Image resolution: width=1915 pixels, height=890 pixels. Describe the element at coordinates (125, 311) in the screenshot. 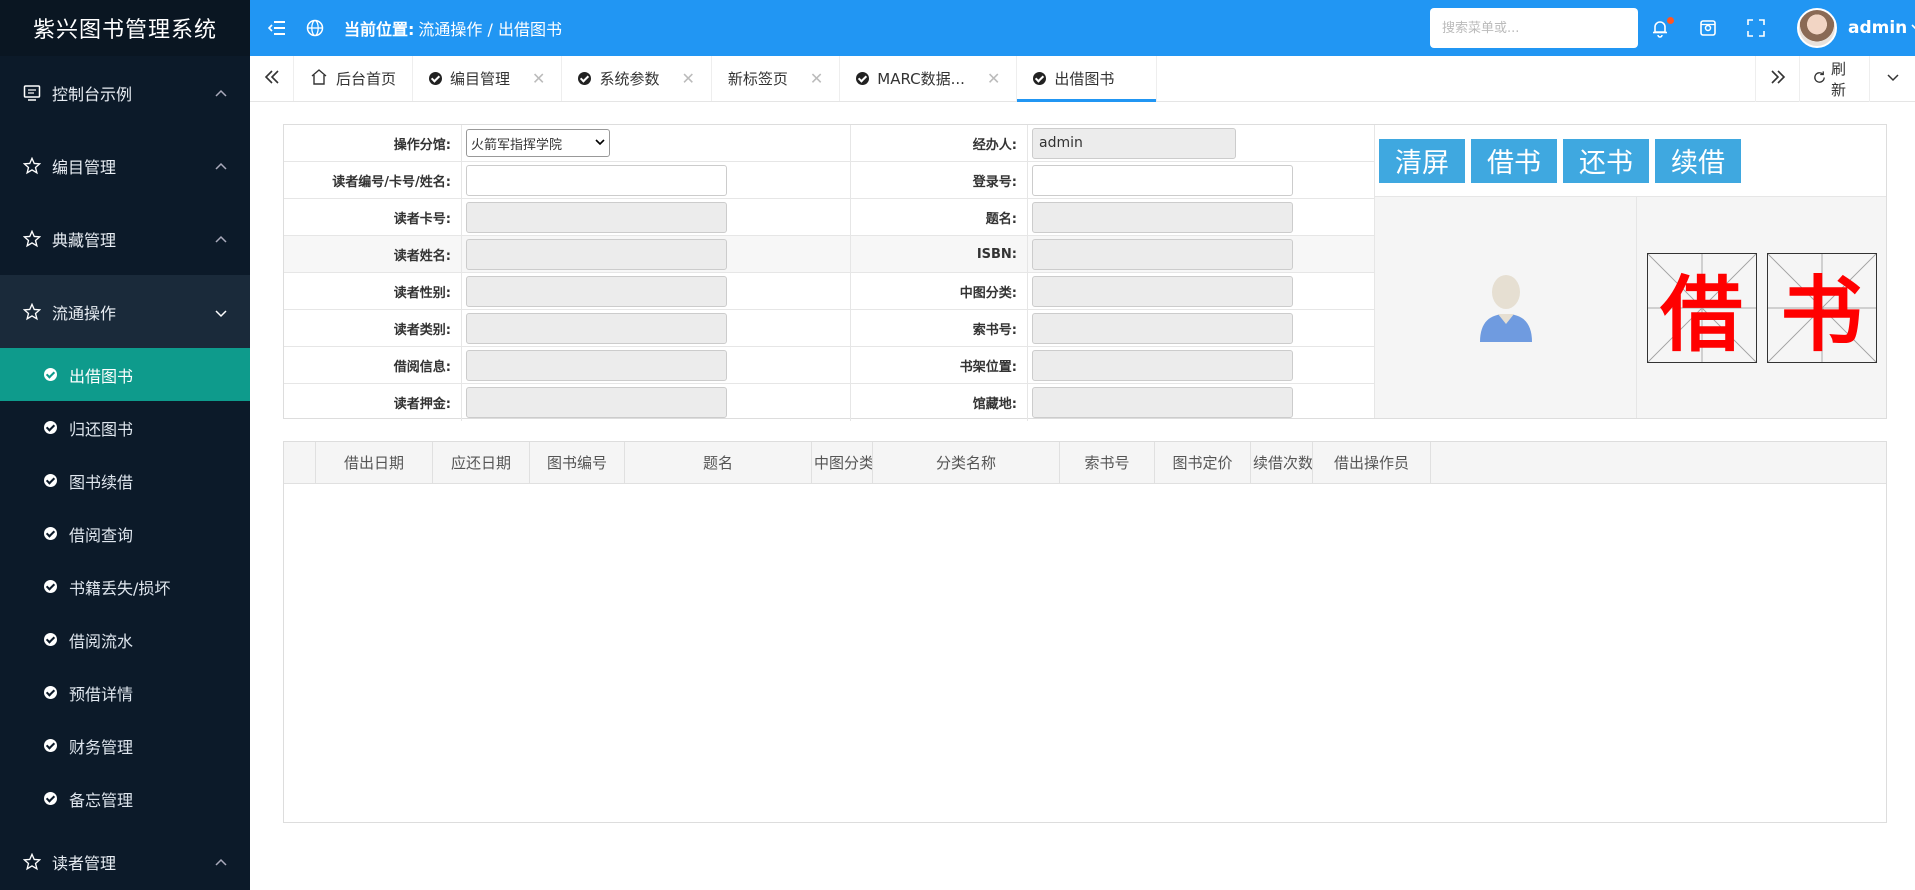

I see `menu-group-circulation: 流通操作` at that location.